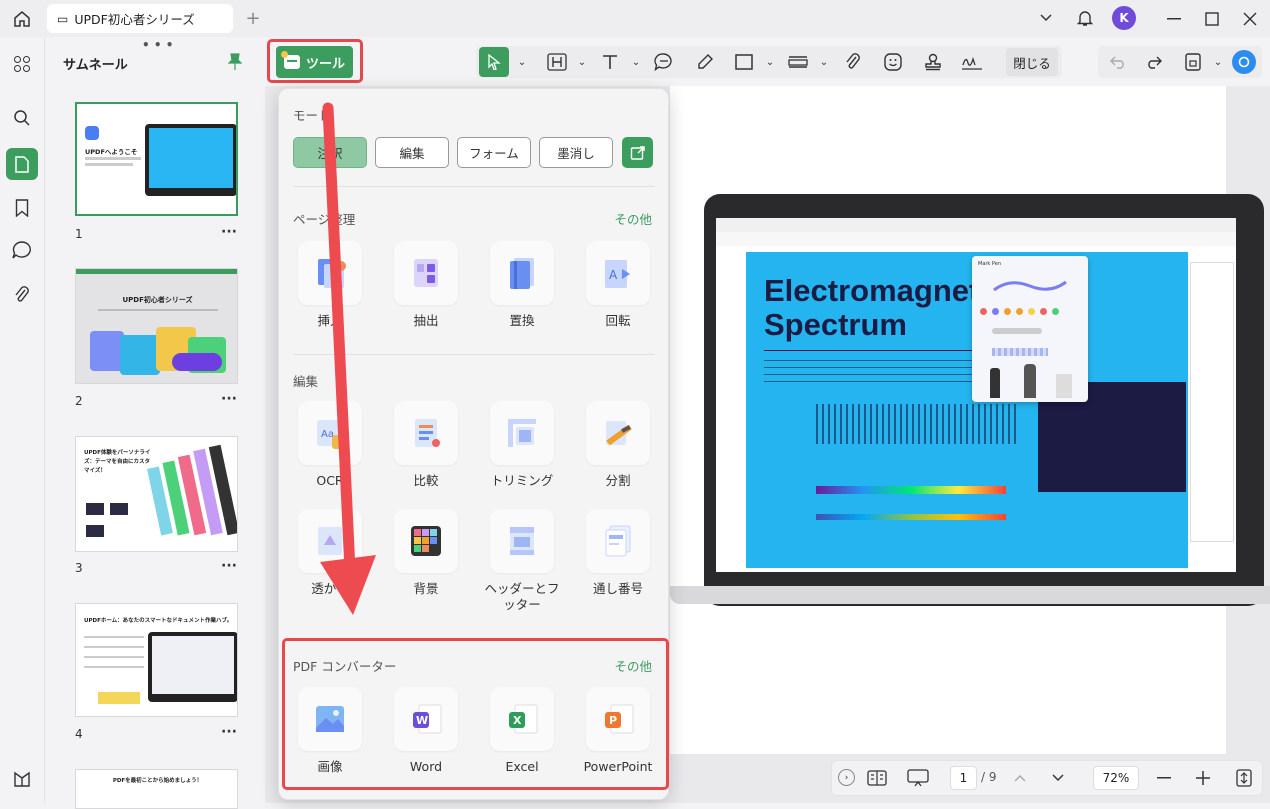 This screenshot has width=1270, height=809. Describe the element at coordinates (79, 568) in the screenshot. I see `page-number: 3` at that location.